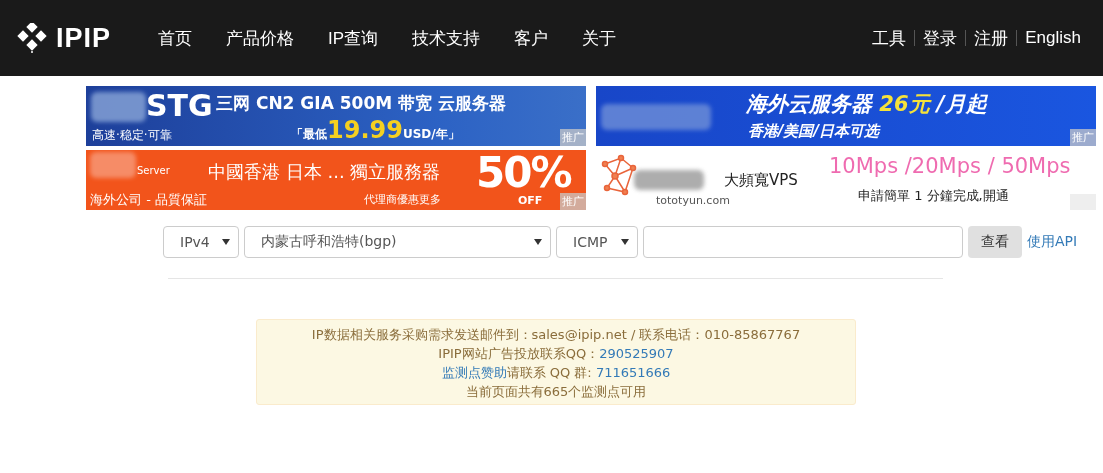 The height and width of the screenshot is (473, 1103). Describe the element at coordinates (201, 242) in the screenshot. I see `dropdown: IPv4` at that location.